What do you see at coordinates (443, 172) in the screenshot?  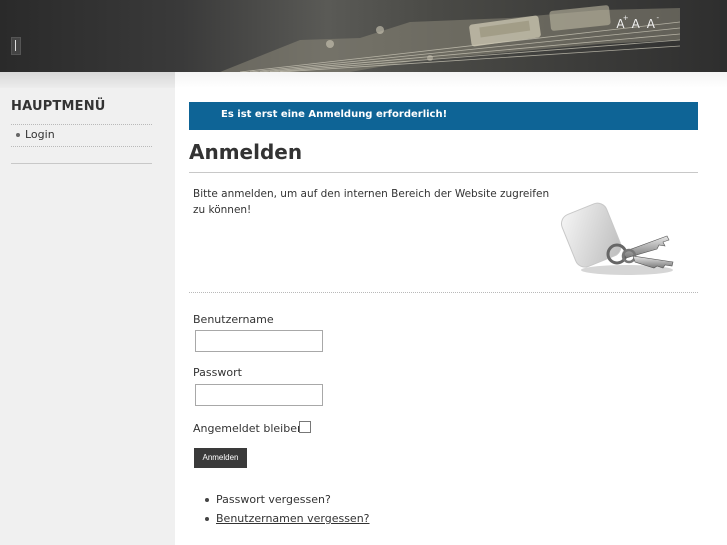 I see `title-divider` at bounding box center [443, 172].